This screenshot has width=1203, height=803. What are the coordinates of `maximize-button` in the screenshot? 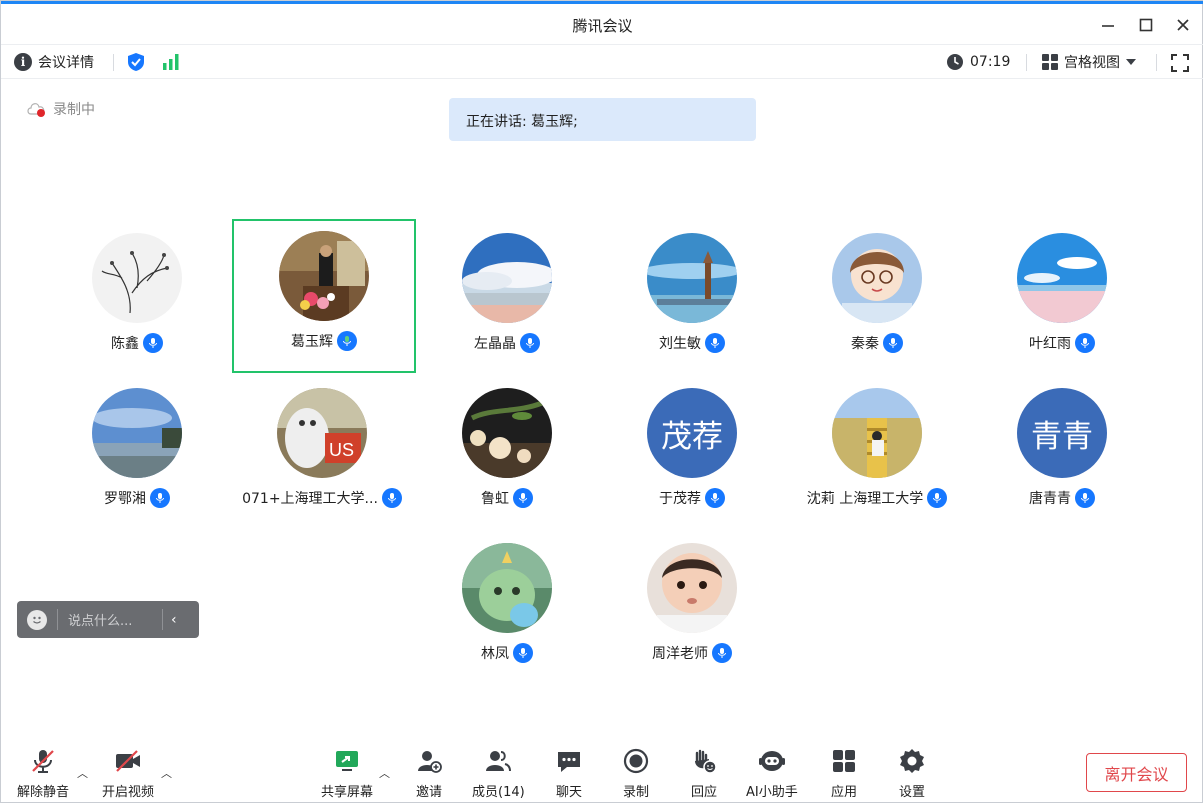 It's located at (1146, 25).